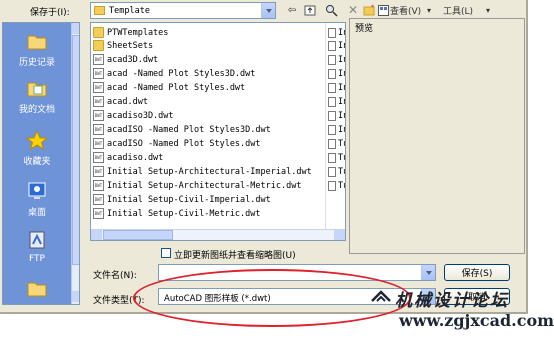  I want to click on list-item: DWT acadiso.dwt, so click(128, 157).